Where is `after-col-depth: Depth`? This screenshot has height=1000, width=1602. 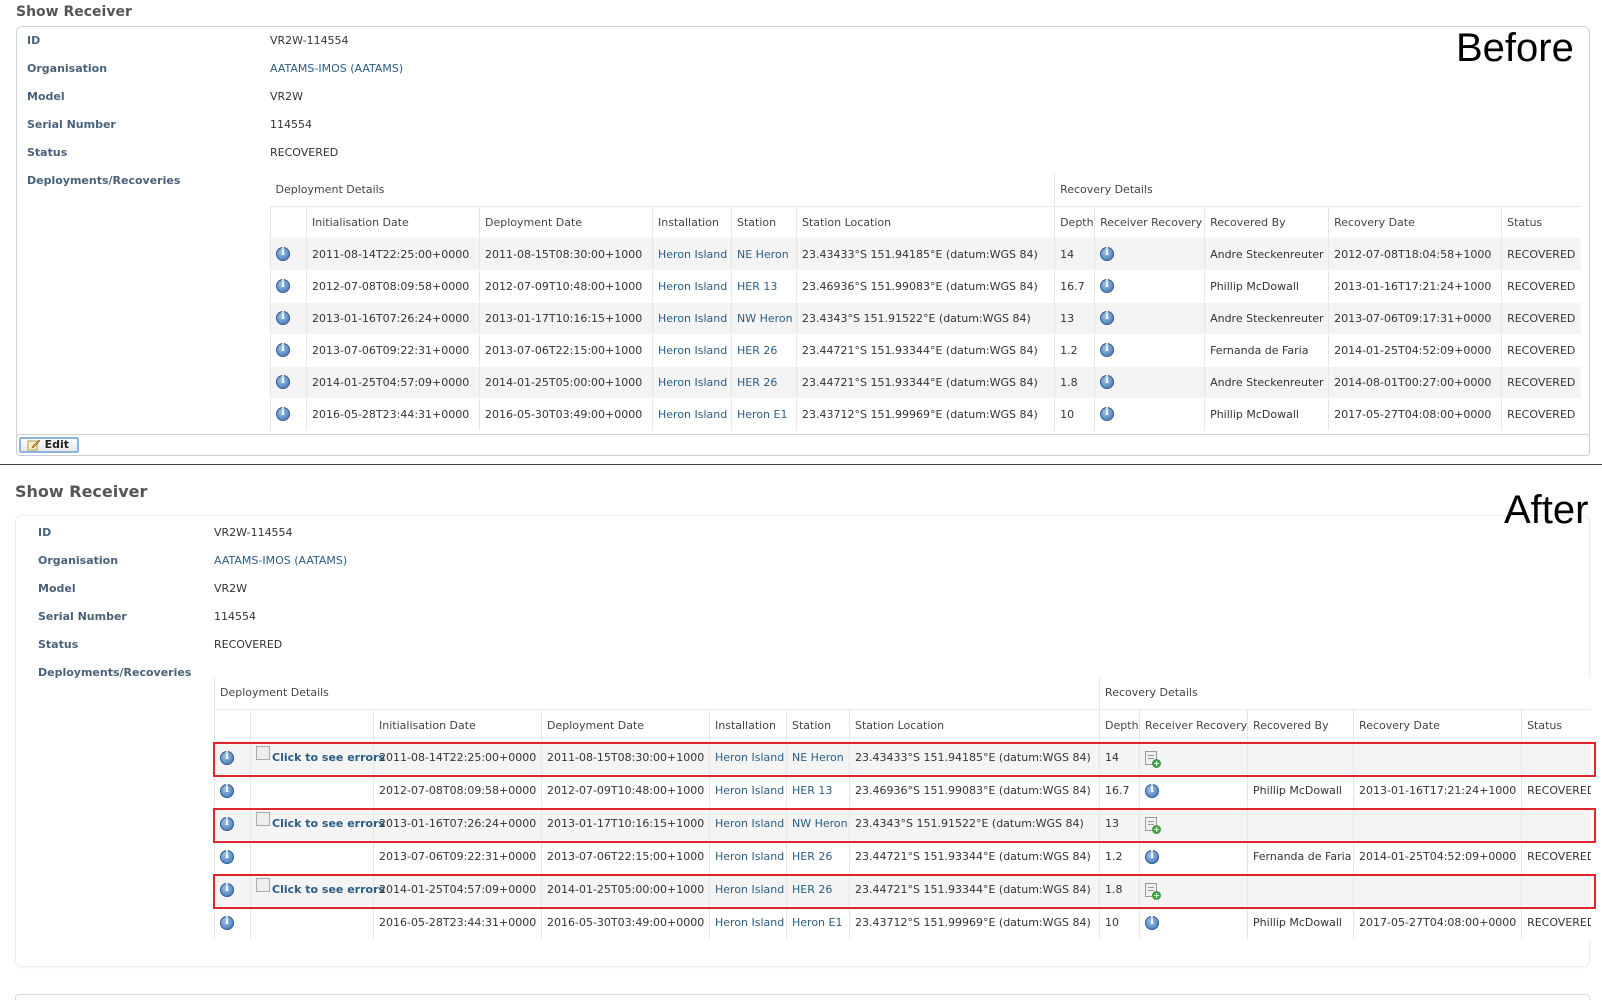 after-col-depth: Depth is located at coordinates (1119, 725).